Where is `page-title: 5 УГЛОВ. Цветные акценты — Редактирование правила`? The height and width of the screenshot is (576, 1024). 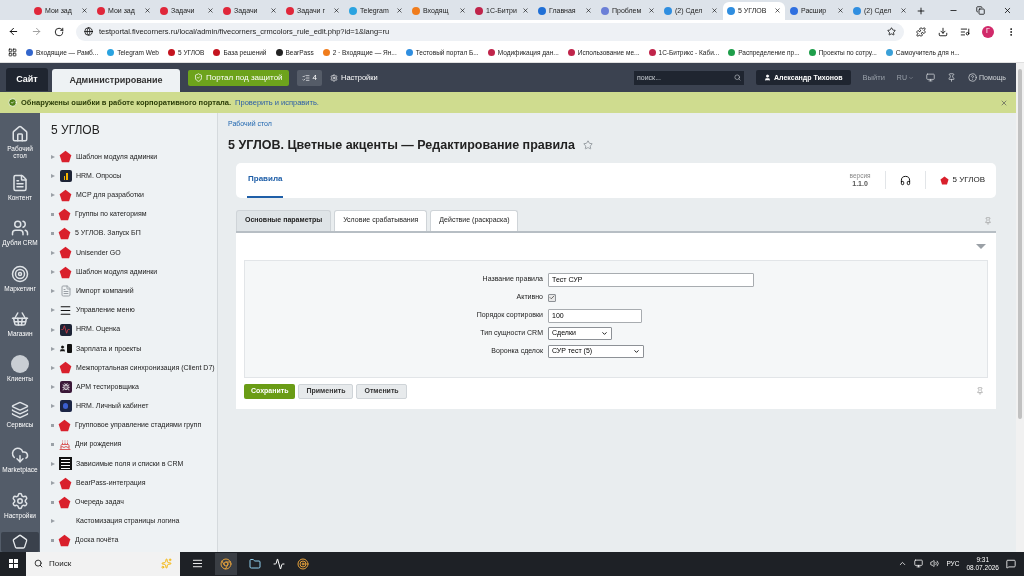
page-title: 5 УГЛОВ. Цветные акценты — Редактирование правила is located at coordinates (401, 145).